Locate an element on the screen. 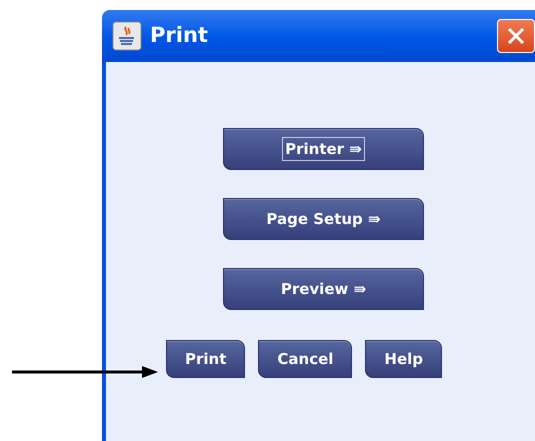 The image size is (535, 441). java-cup-icon is located at coordinates (127, 36).